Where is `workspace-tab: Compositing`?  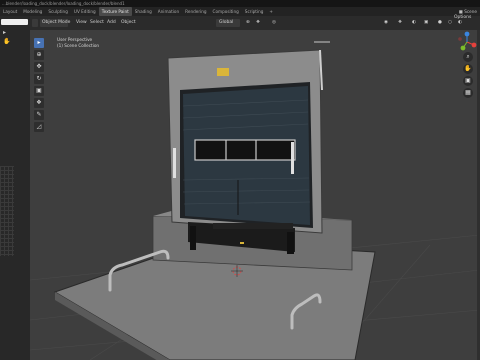 workspace-tab: Compositing is located at coordinates (226, 11).